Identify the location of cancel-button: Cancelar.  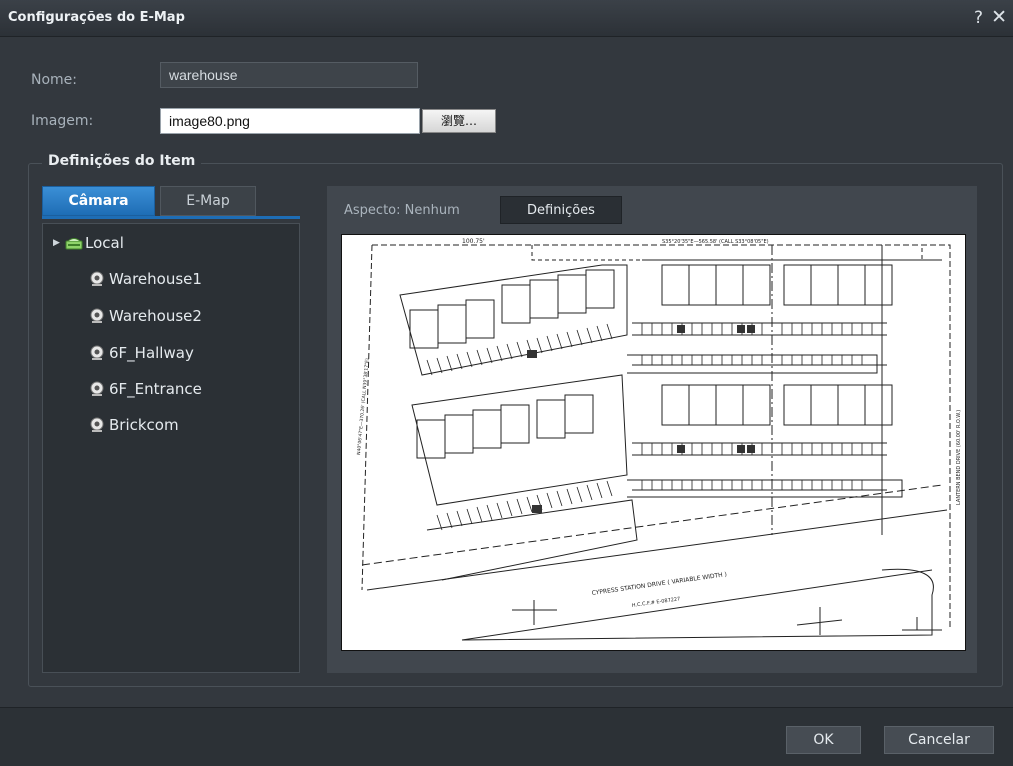
(939, 740).